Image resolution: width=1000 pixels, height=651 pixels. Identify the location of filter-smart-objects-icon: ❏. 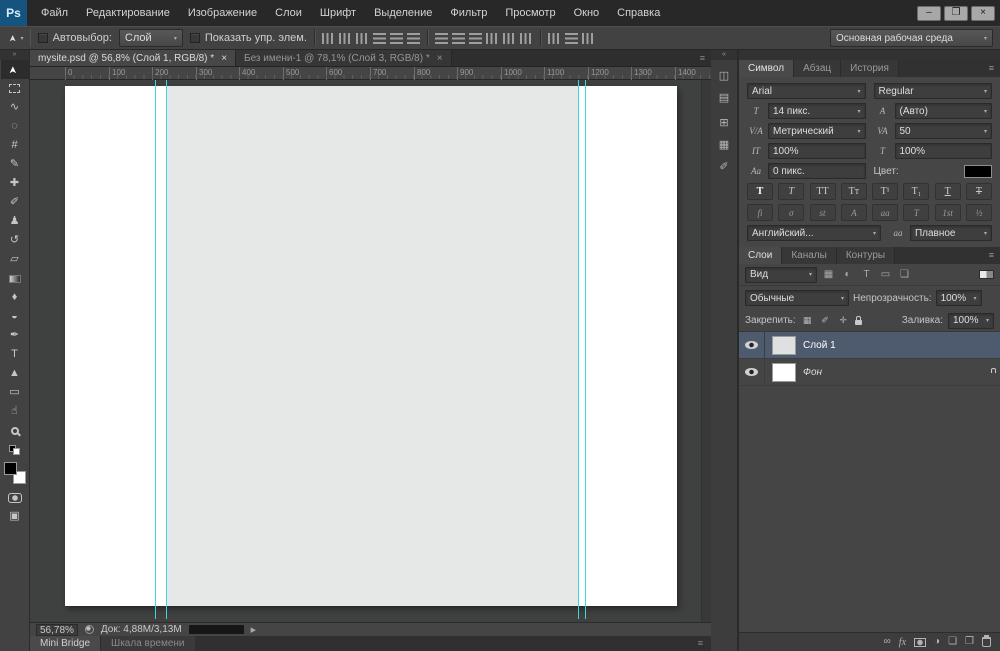
(904, 274).